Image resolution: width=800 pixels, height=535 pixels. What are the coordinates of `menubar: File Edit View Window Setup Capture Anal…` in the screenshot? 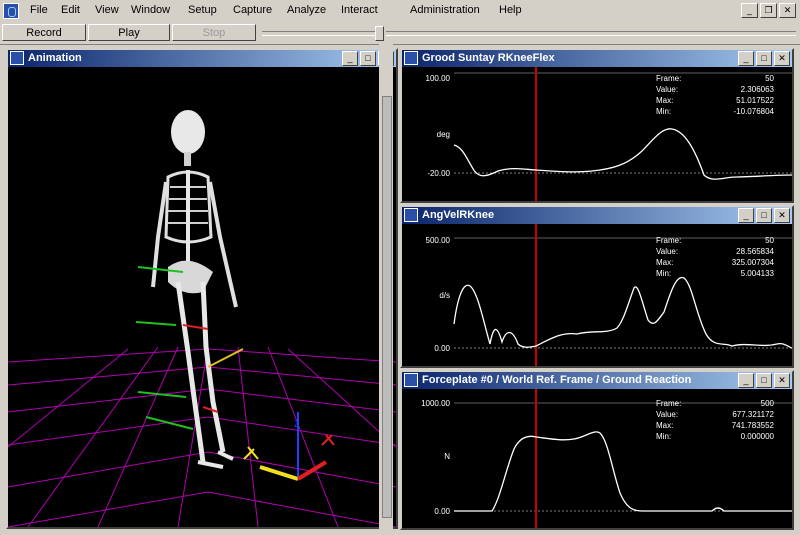 It's located at (400, 11).